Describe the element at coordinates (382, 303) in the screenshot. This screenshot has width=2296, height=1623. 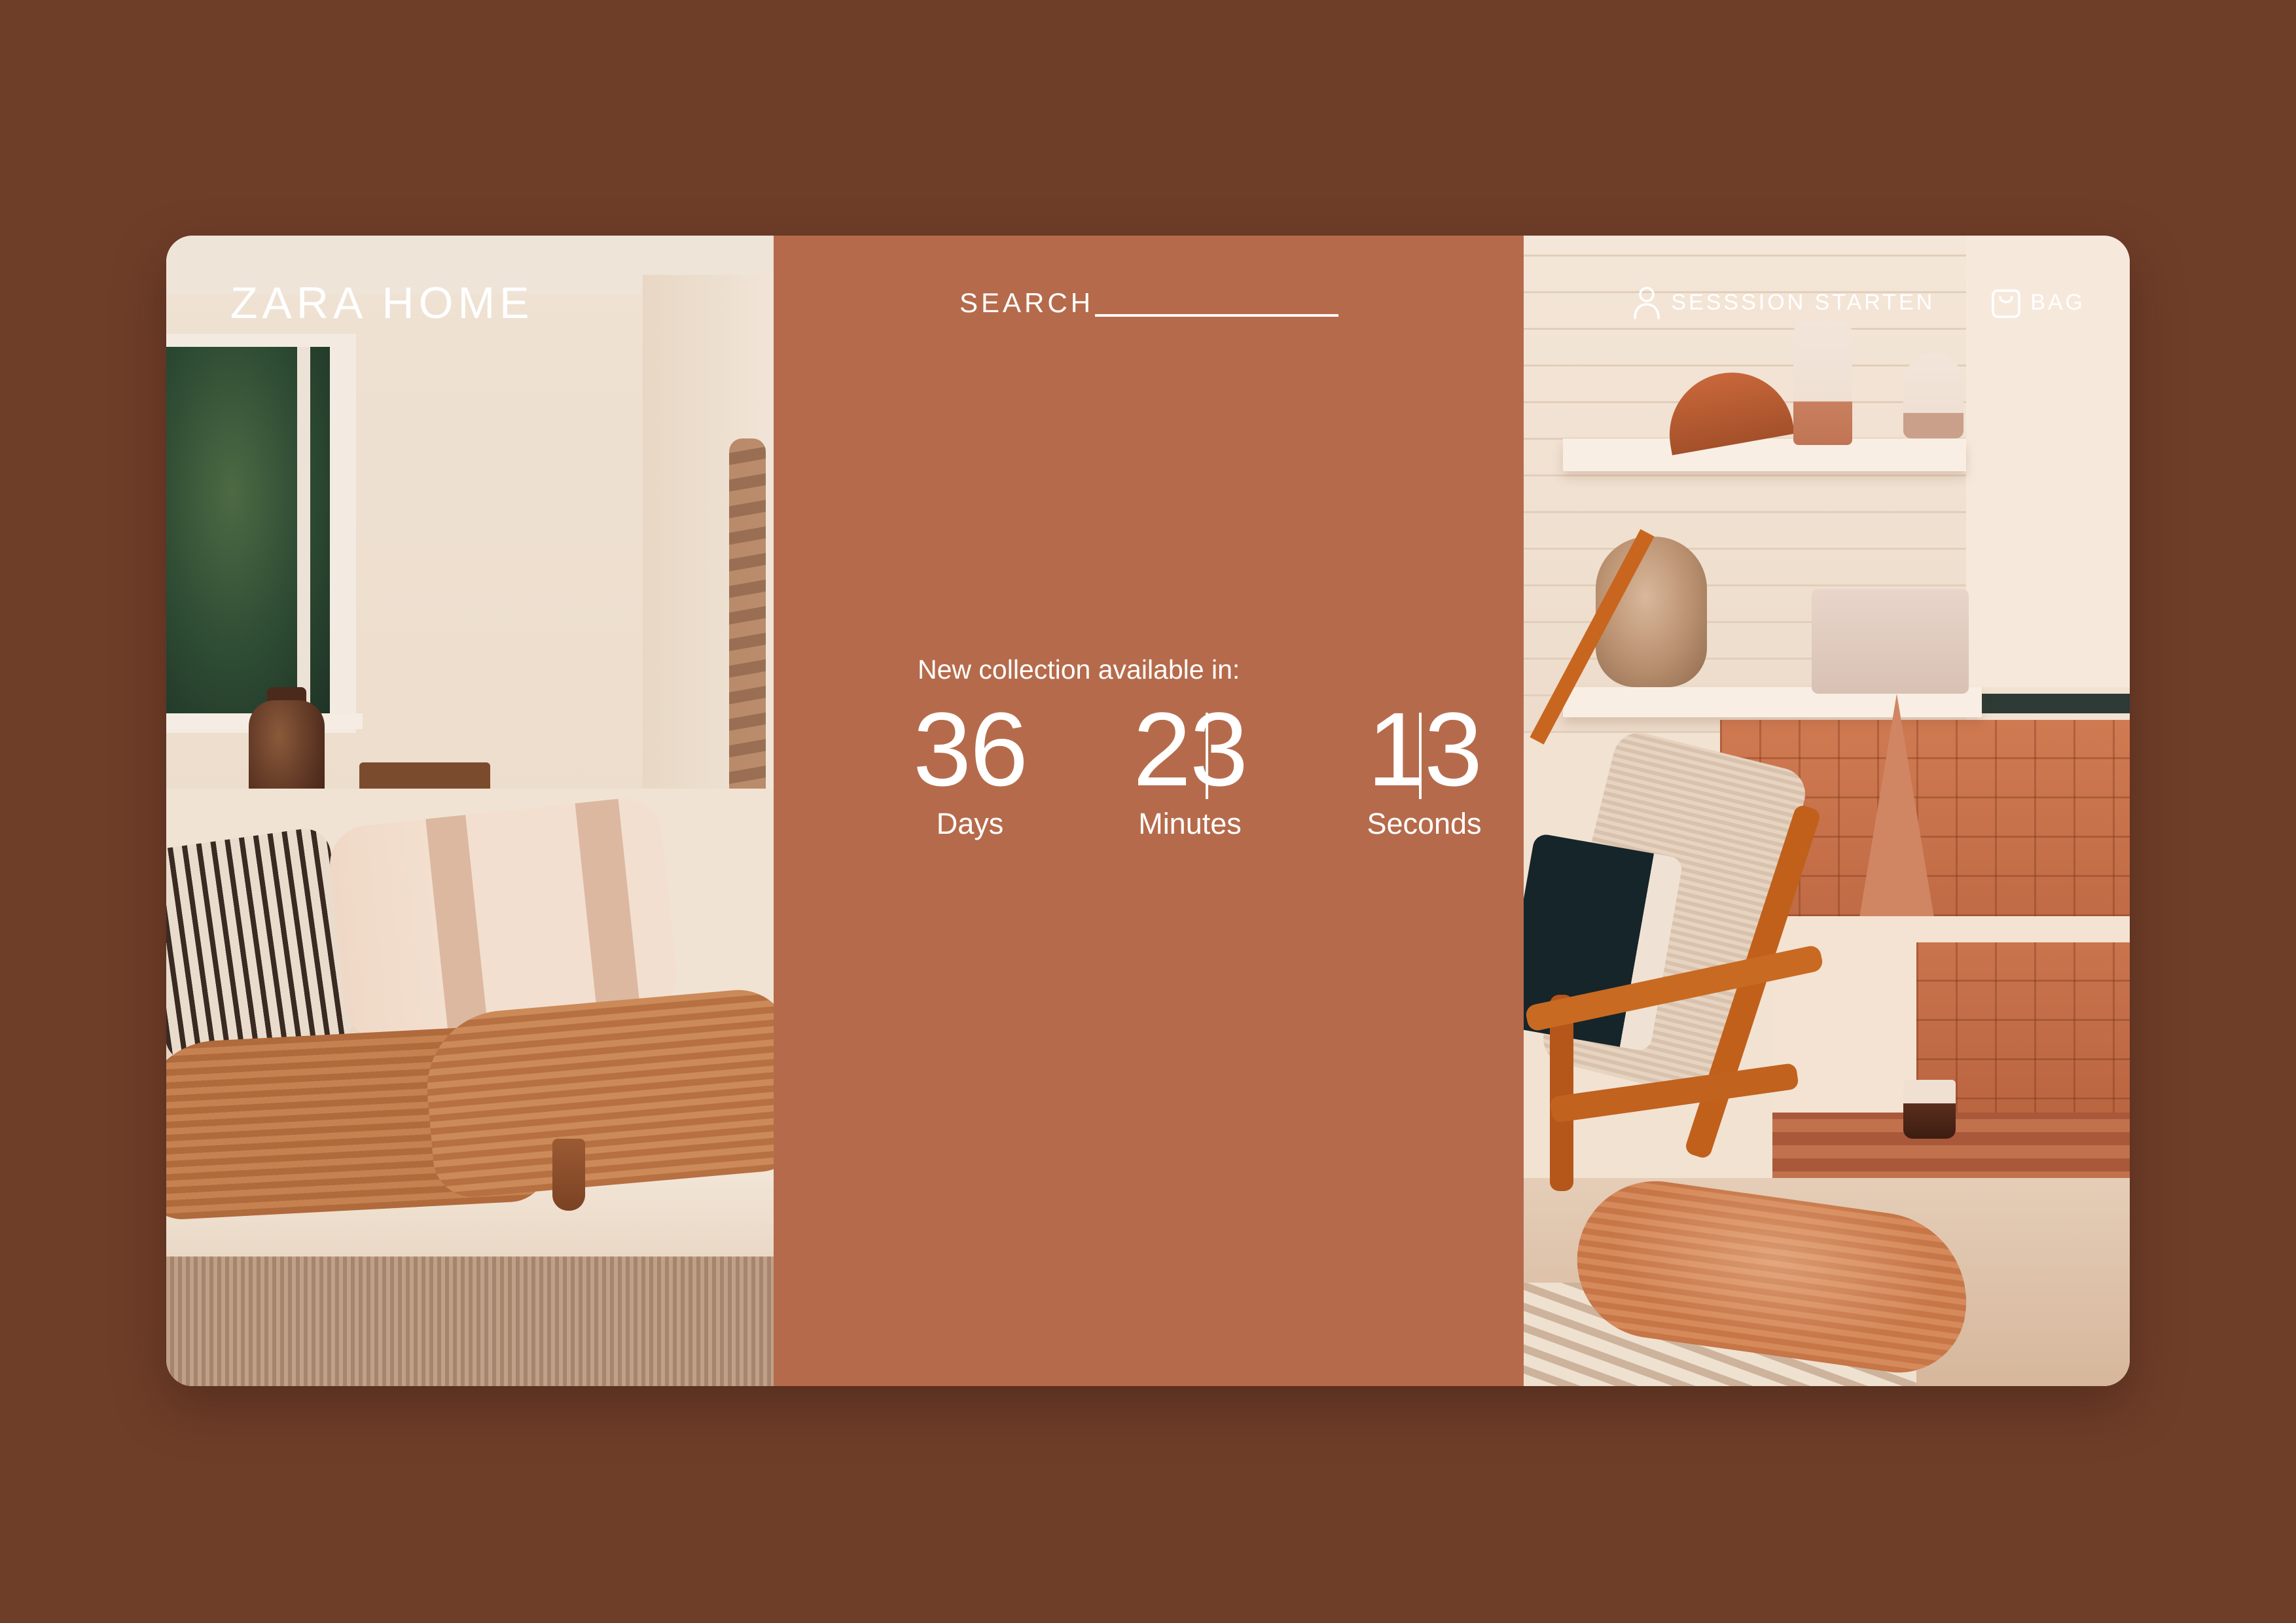
I see `brand-logo: ZARA HOME` at that location.